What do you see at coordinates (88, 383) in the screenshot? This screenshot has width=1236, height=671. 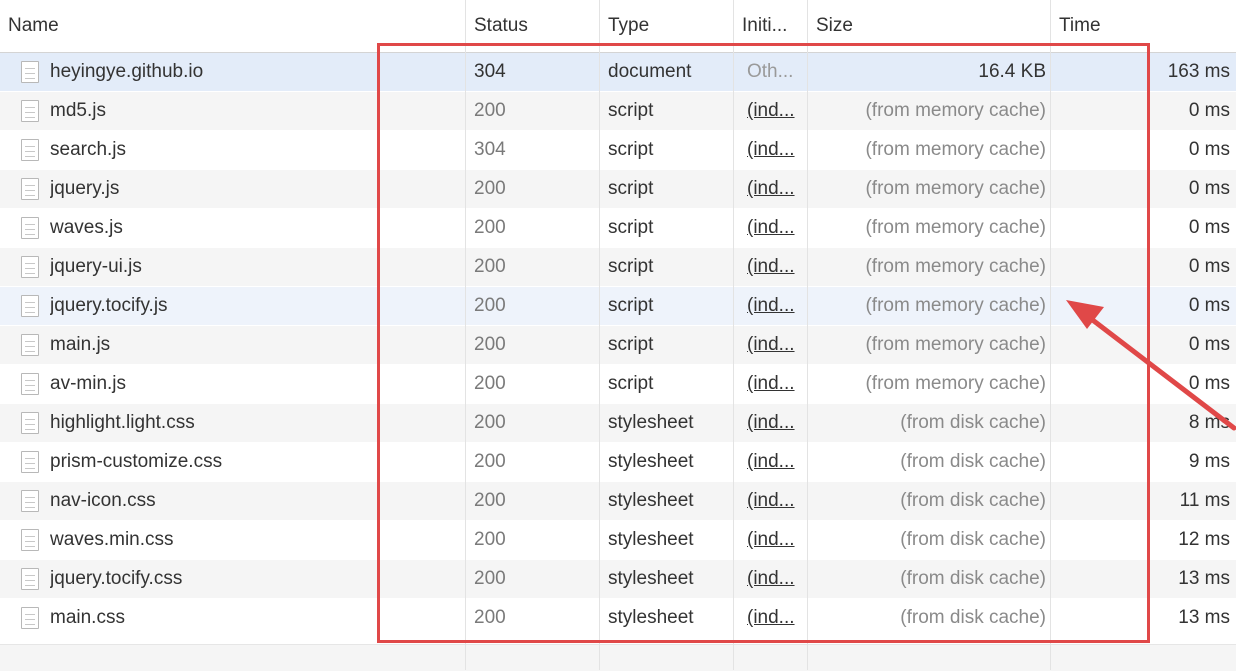 I see `request-name: av-min.js` at bounding box center [88, 383].